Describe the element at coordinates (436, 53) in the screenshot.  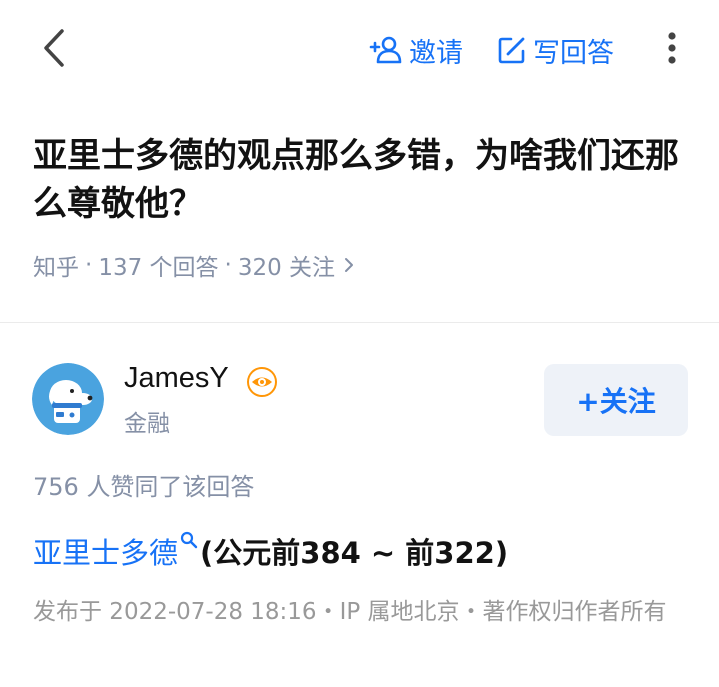
I see `invite-label: 邀请` at that location.